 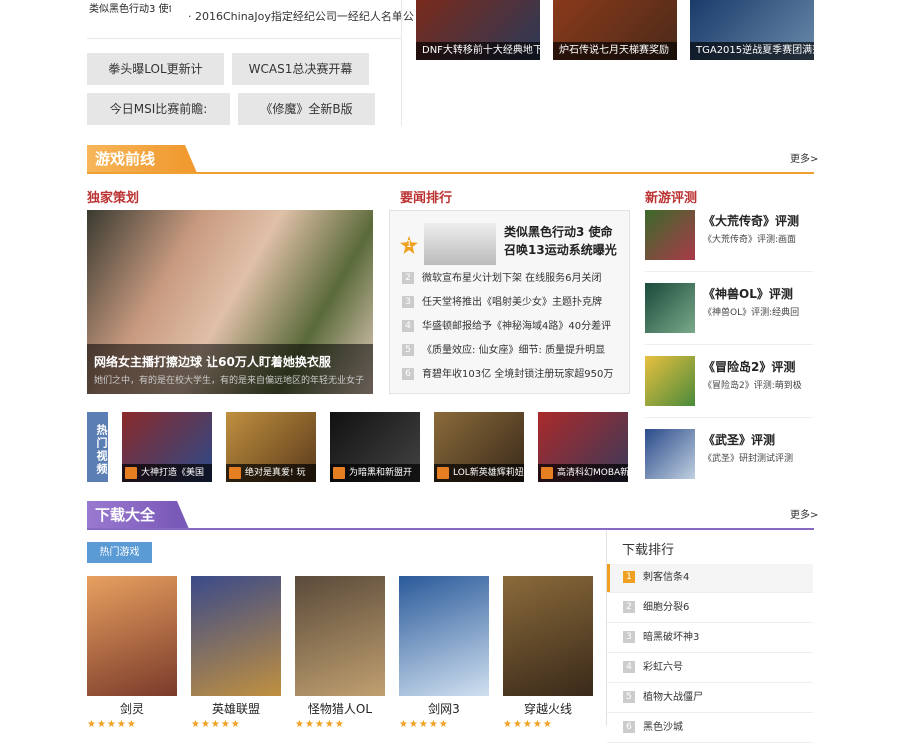 I want to click on news-rank-label: 要闻排行, so click(x=426, y=198).